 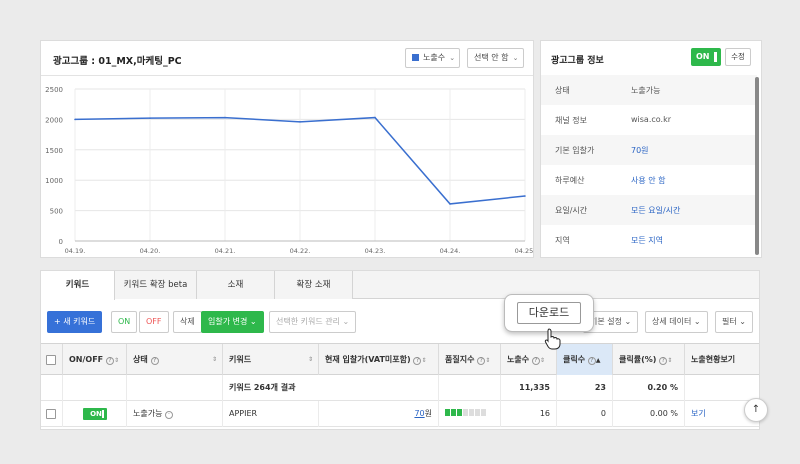 What do you see at coordinates (570, 180) in the screenshot?
I see `info-key: 하루예산` at bounding box center [570, 180].